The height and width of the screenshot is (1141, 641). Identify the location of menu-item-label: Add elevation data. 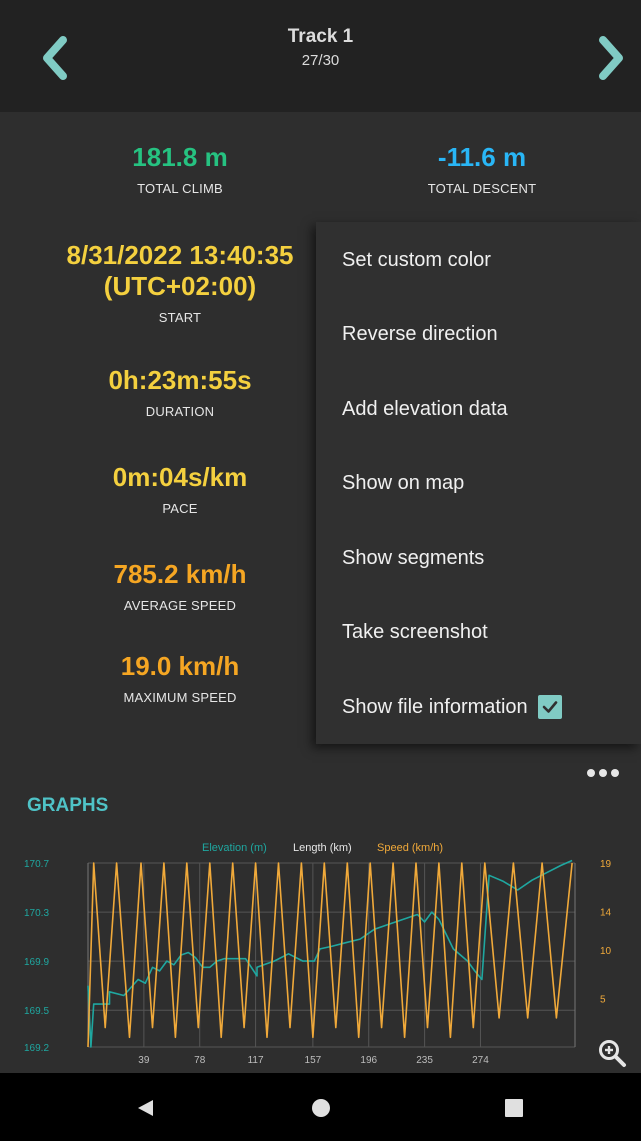
(425, 408).